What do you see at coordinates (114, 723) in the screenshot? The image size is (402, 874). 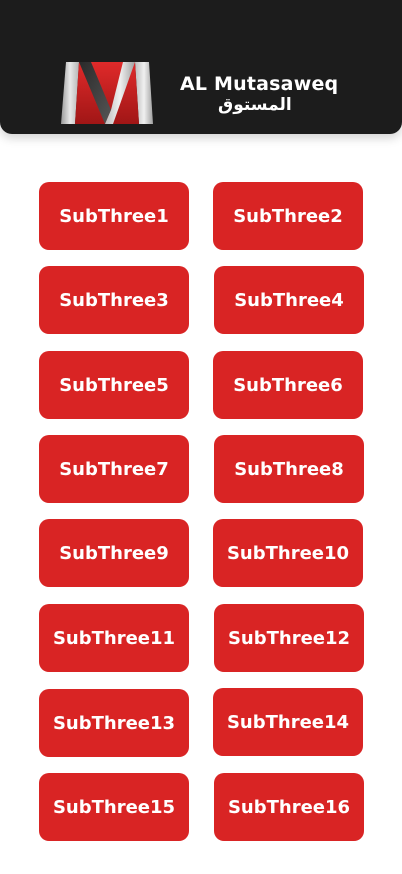 I see `subthree-13-button: SubThree13` at bounding box center [114, 723].